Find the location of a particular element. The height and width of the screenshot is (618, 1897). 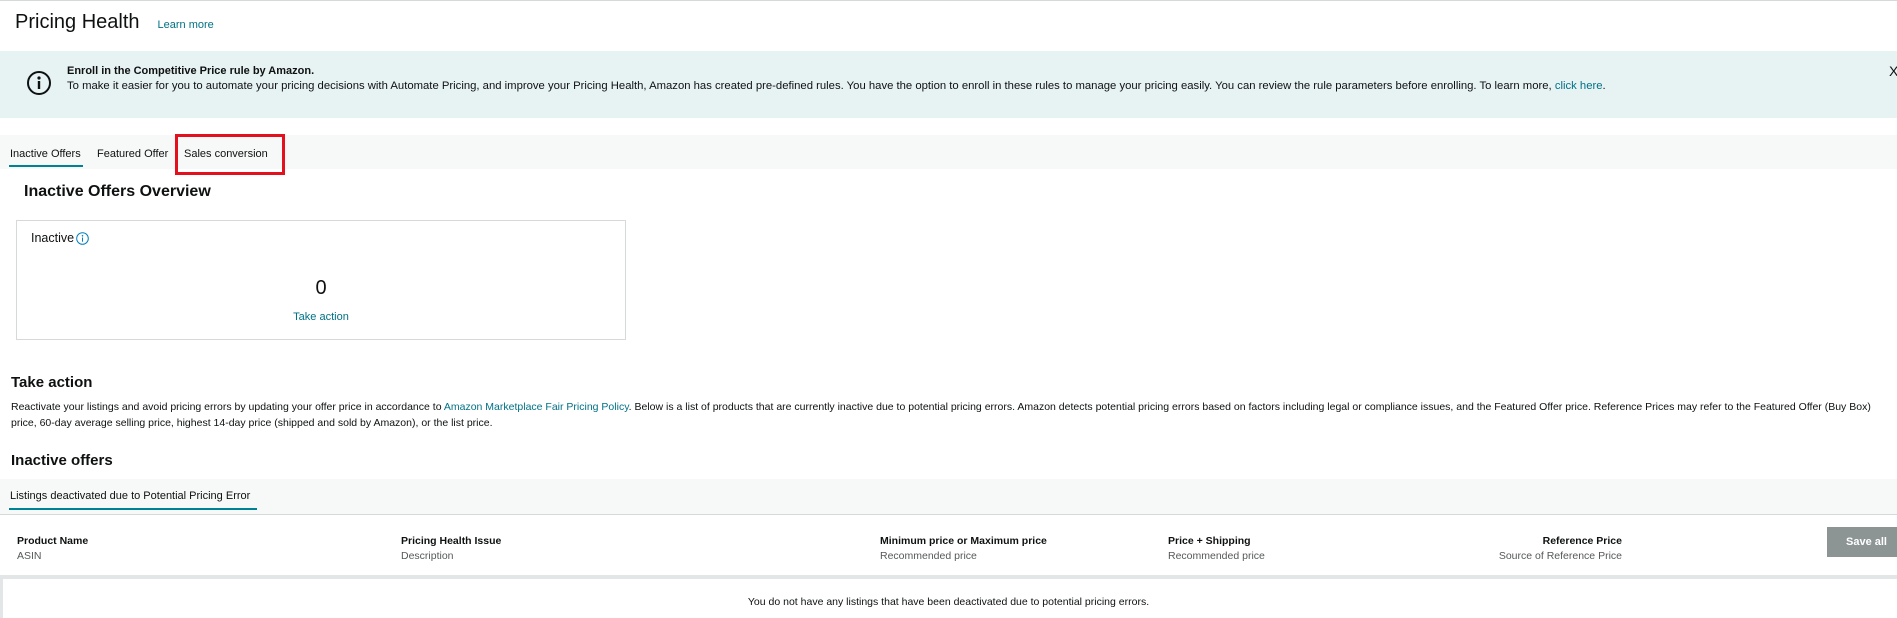

table-header-bottom is located at coordinates (948, 577).